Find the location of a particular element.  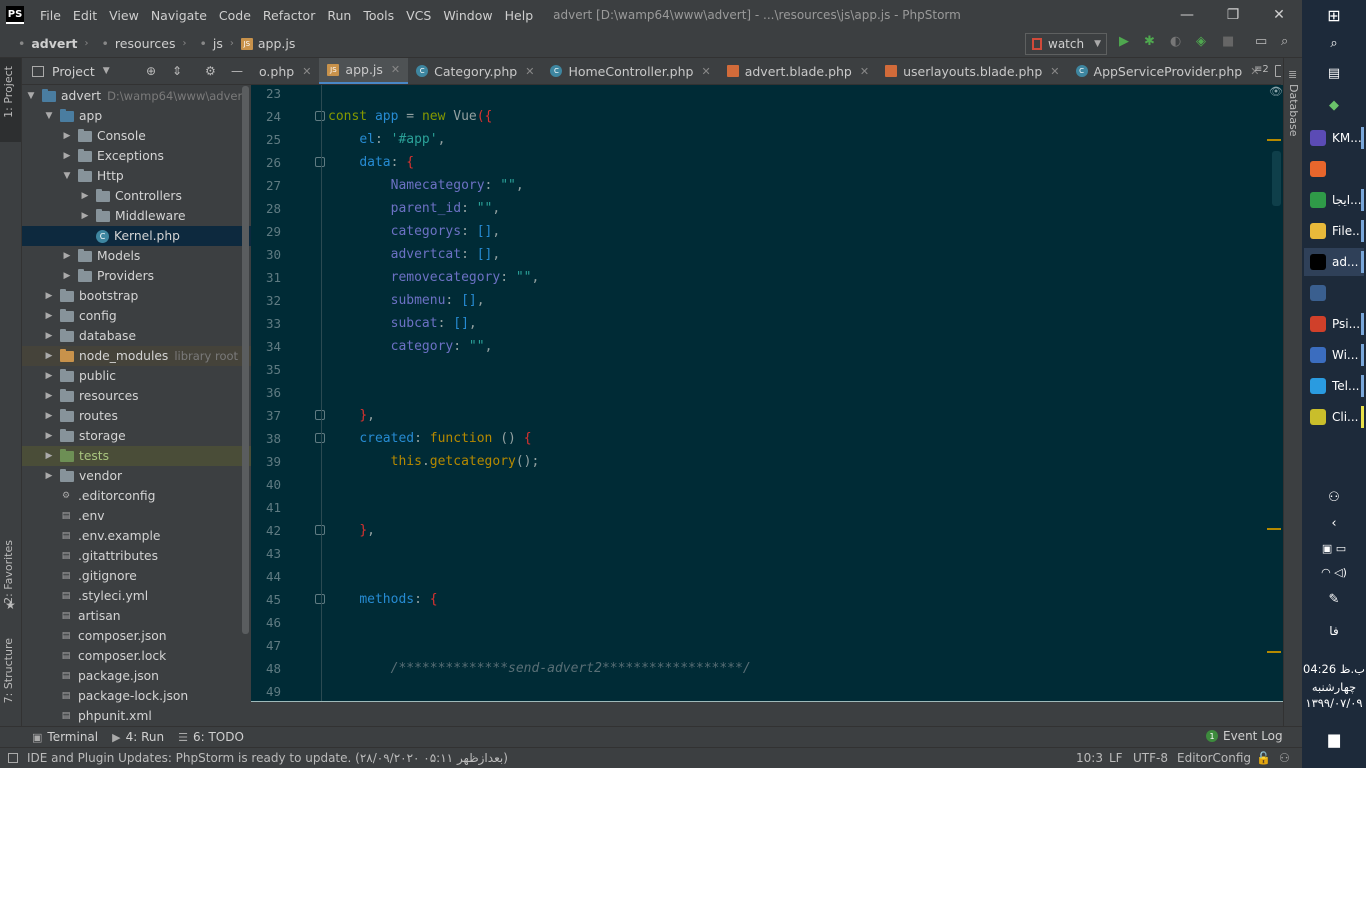

tree-item: ▶ bootstrap is located at coordinates (136, 296).